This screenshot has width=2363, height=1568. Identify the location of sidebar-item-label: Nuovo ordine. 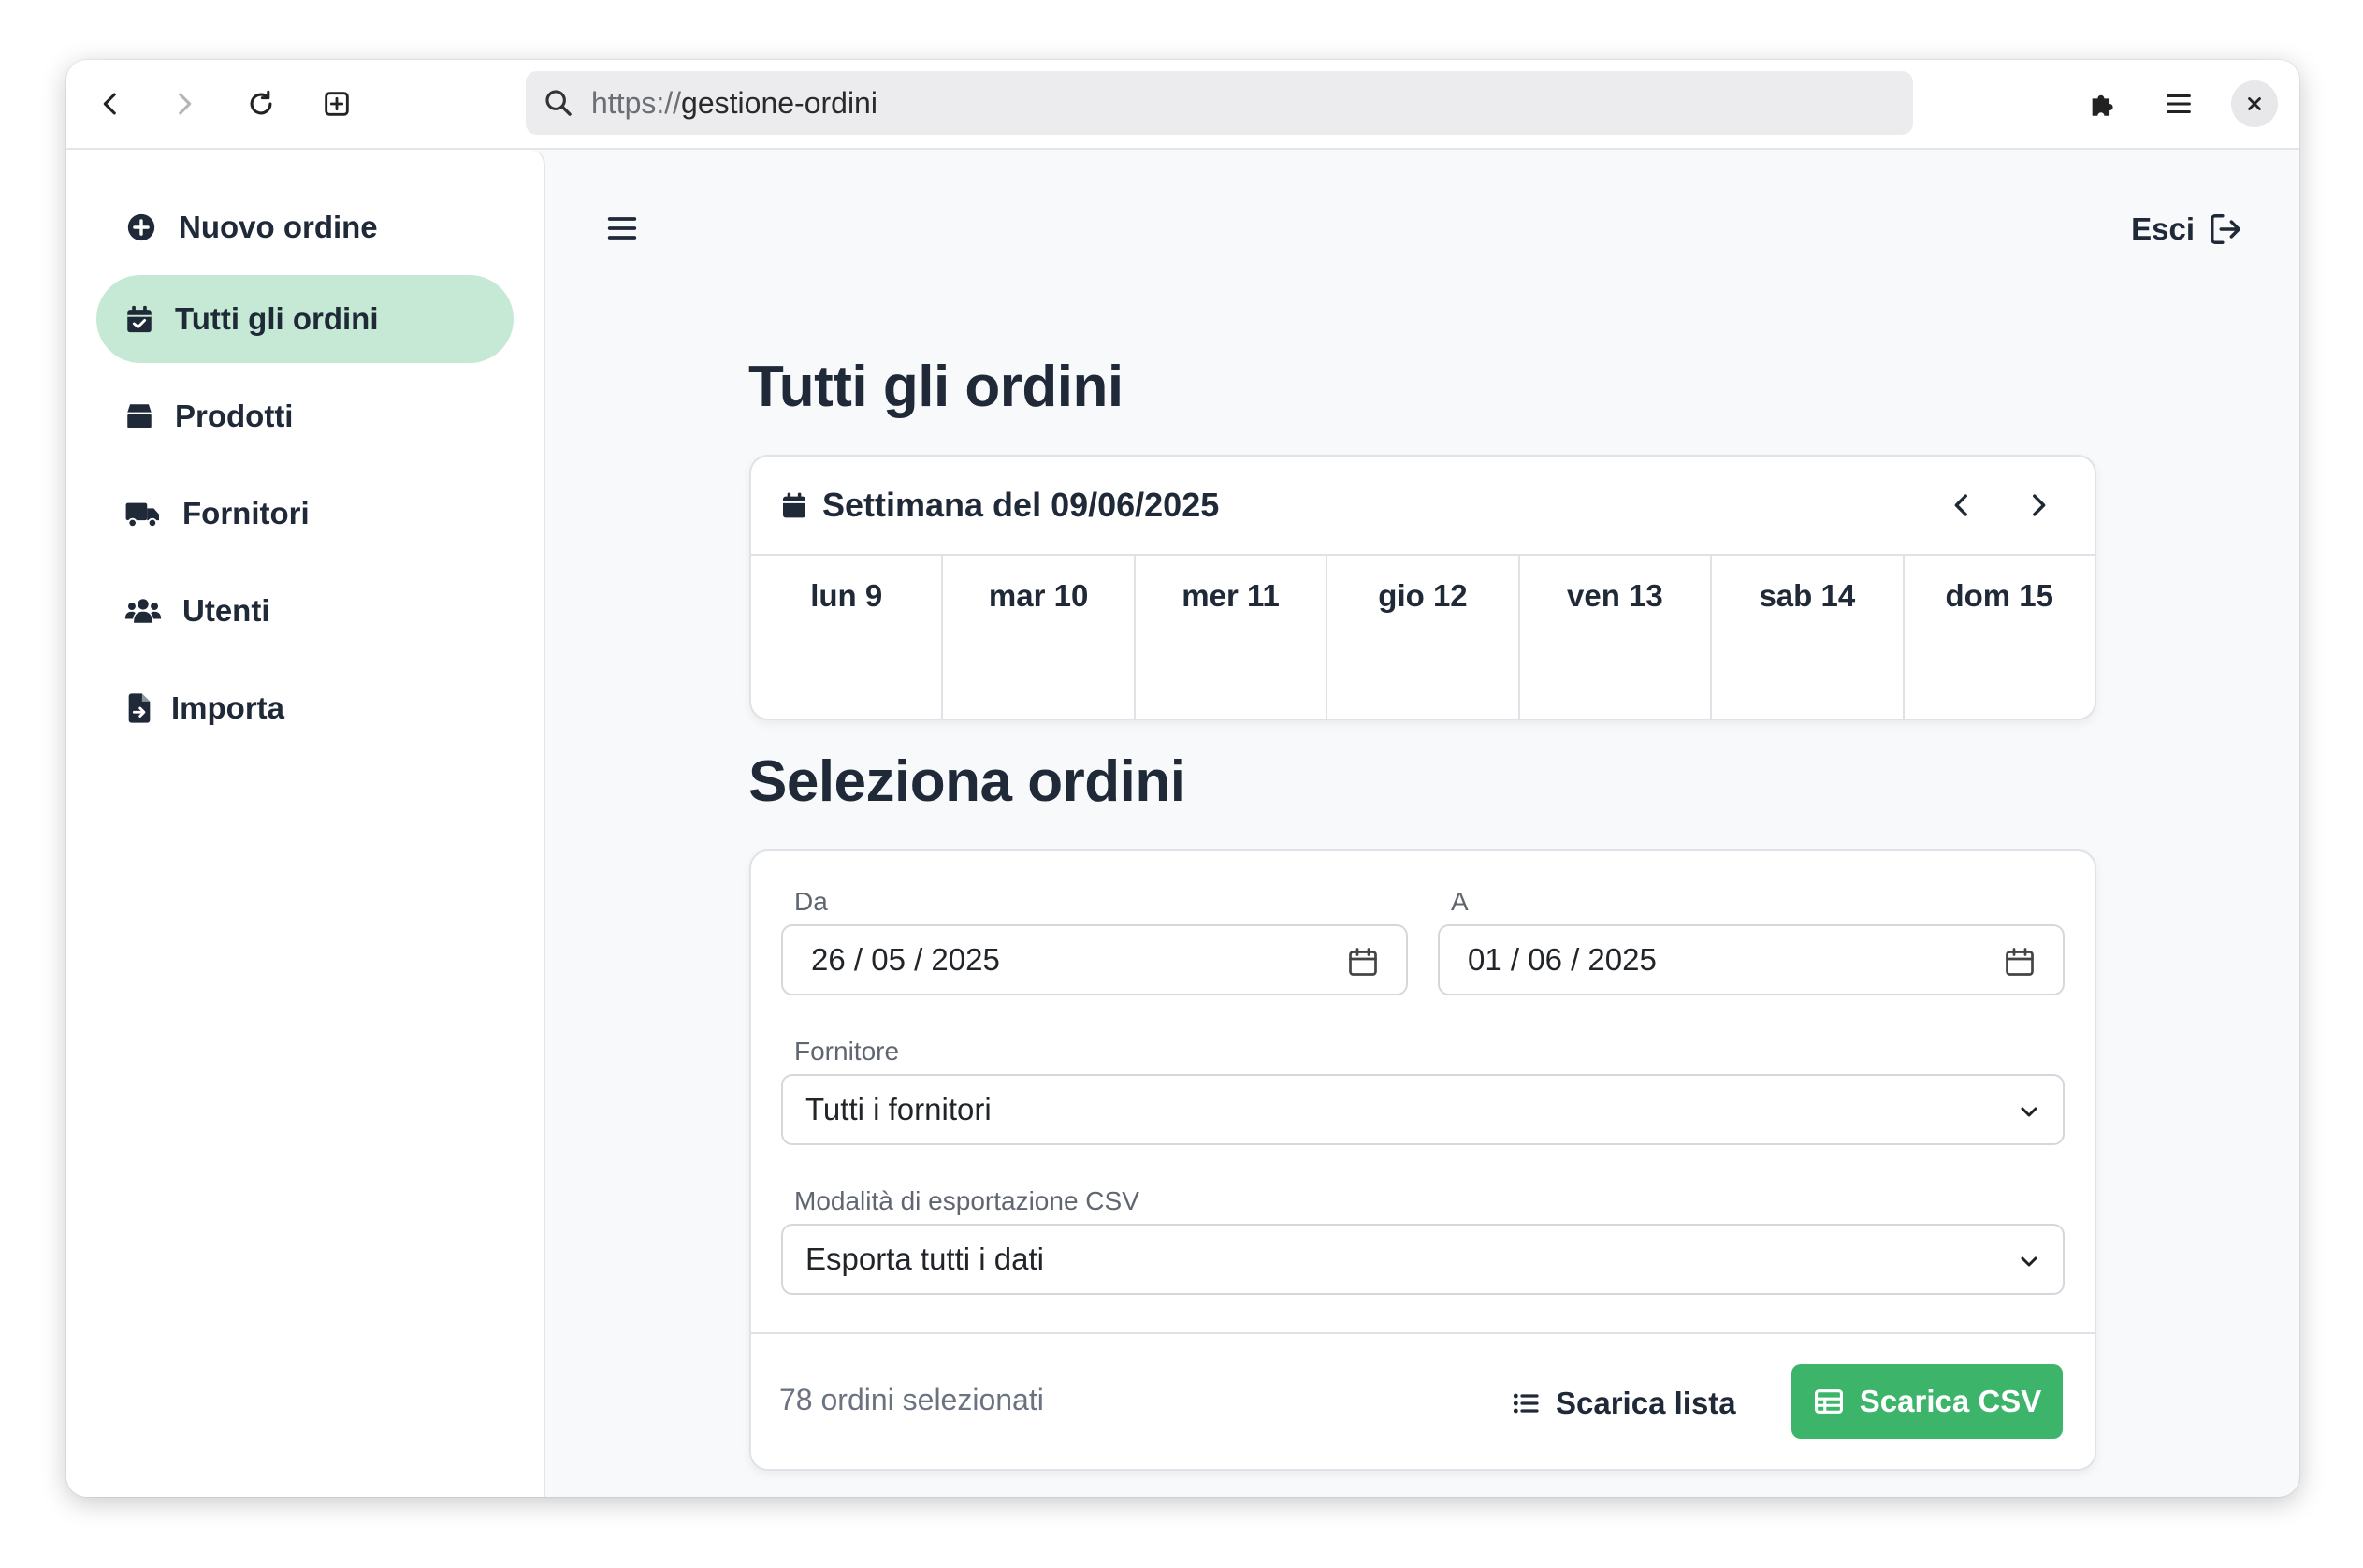
(279, 227).